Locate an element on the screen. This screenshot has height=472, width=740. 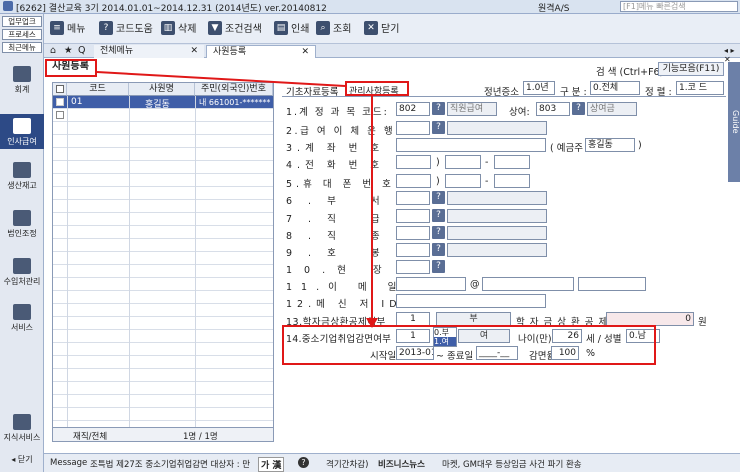
message-text-2: 격기간차감) is located at coordinates (347, 465).